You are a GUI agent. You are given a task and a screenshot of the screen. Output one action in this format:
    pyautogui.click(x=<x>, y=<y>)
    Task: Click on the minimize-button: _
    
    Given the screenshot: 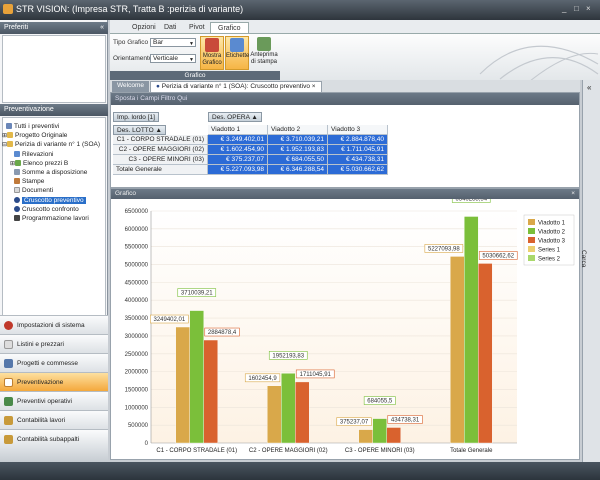 What is the action you would take?
    pyautogui.click(x=564, y=8)
    